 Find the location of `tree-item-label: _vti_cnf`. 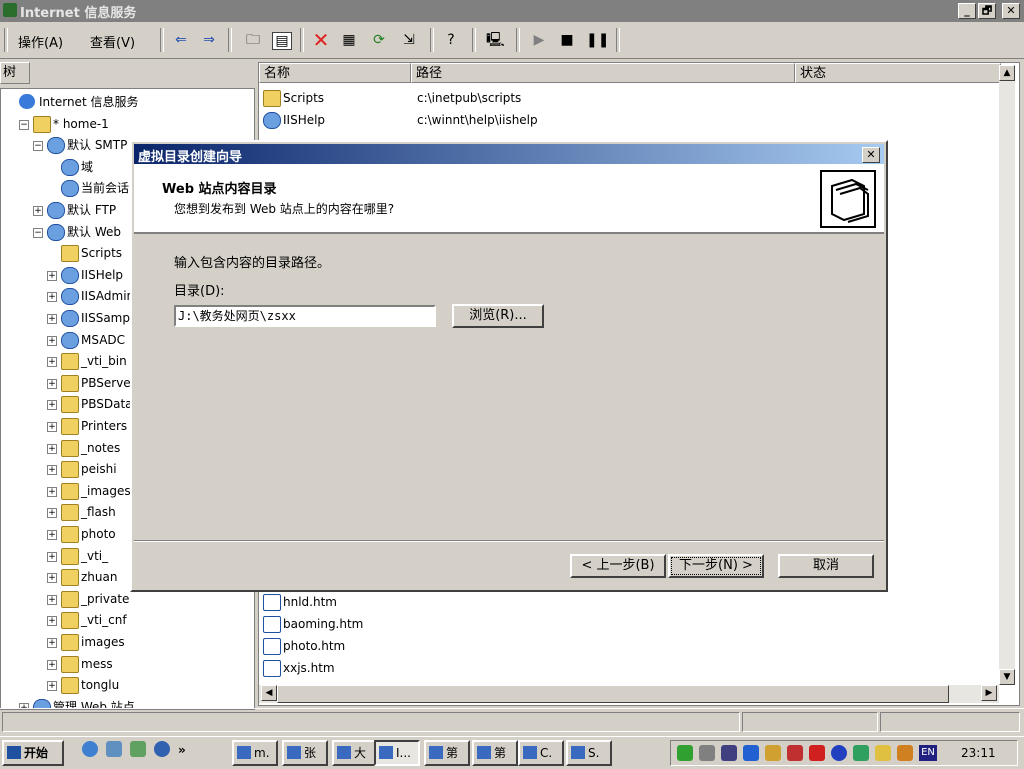

tree-item-label: _vti_cnf is located at coordinates (104, 620).